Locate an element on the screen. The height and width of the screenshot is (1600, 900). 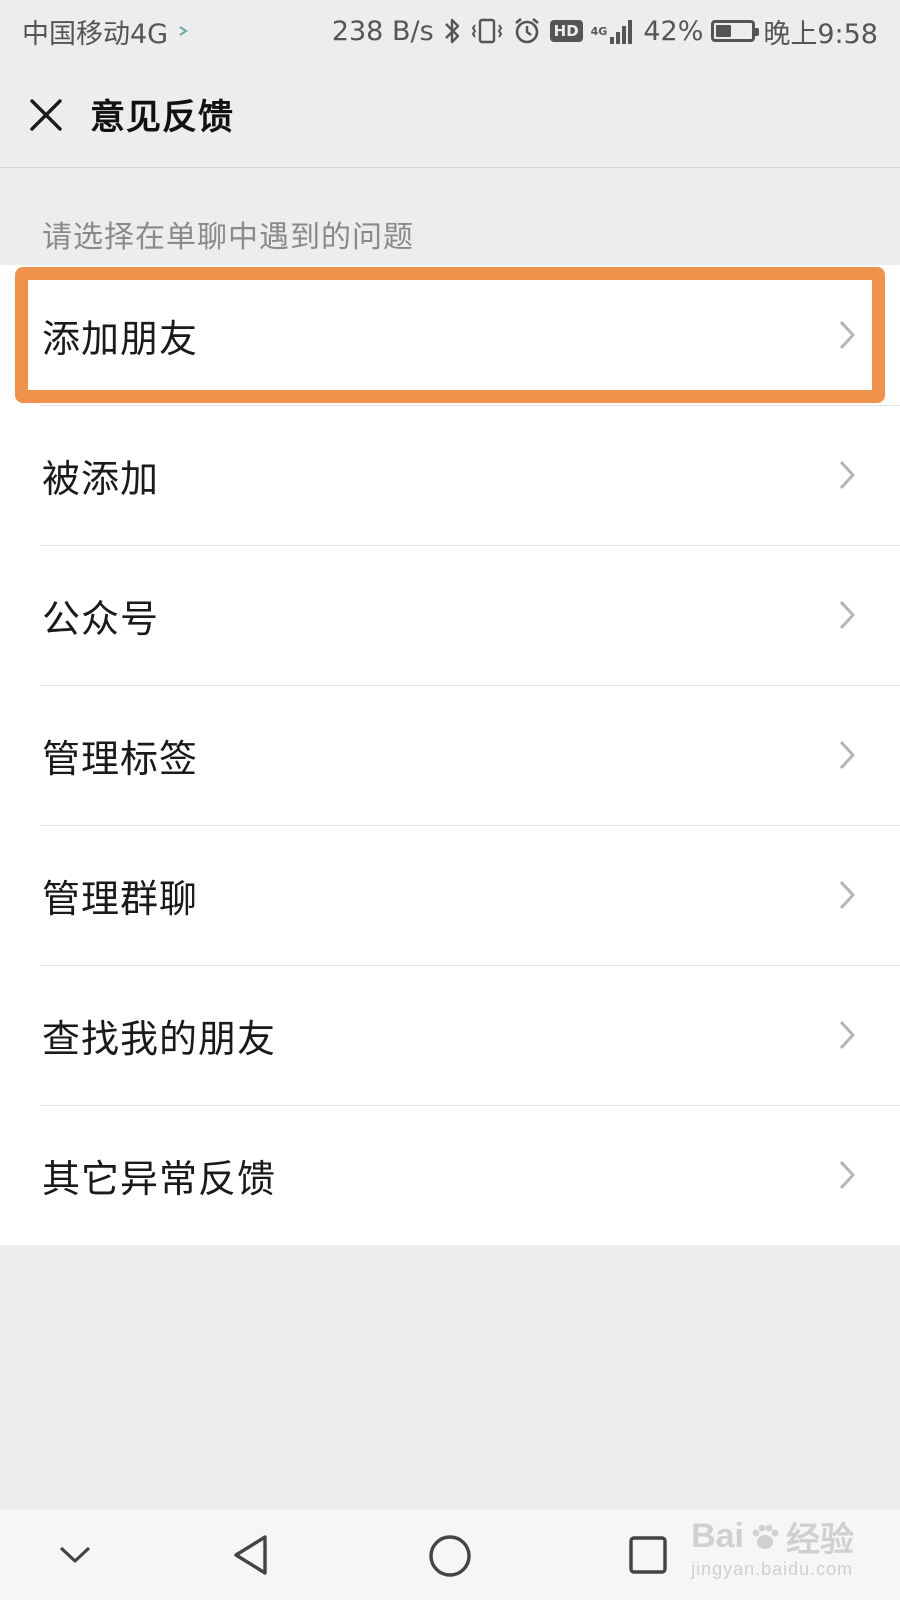
nav-recents-button is located at coordinates (648, 1555).